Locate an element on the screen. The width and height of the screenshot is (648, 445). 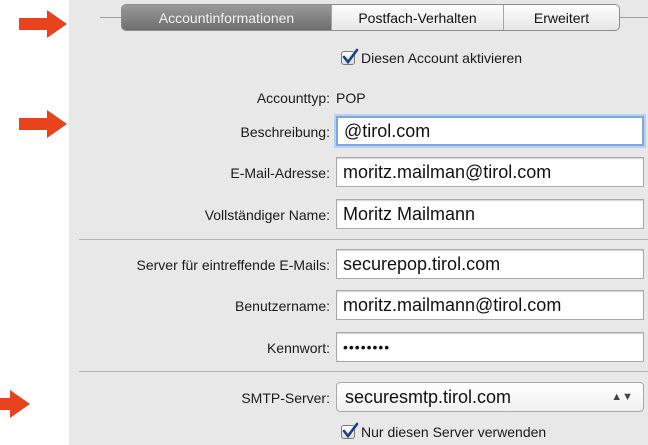
section-separator-incoming is located at coordinates (363, 239).